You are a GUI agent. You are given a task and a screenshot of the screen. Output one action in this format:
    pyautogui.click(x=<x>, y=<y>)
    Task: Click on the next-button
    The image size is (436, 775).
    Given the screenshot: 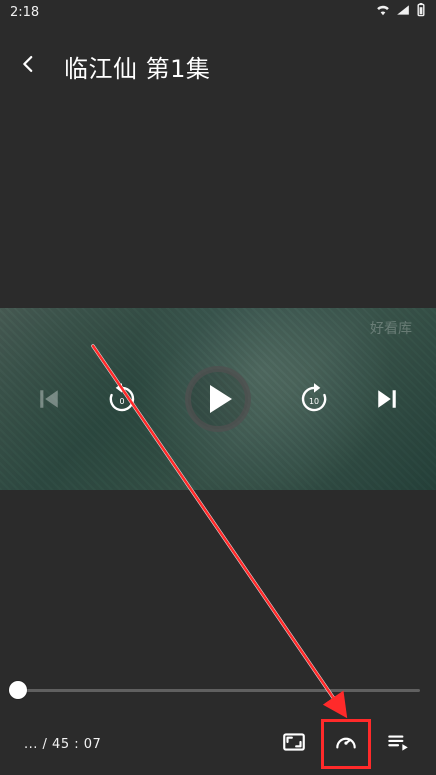 What is the action you would take?
    pyautogui.click(x=387, y=399)
    